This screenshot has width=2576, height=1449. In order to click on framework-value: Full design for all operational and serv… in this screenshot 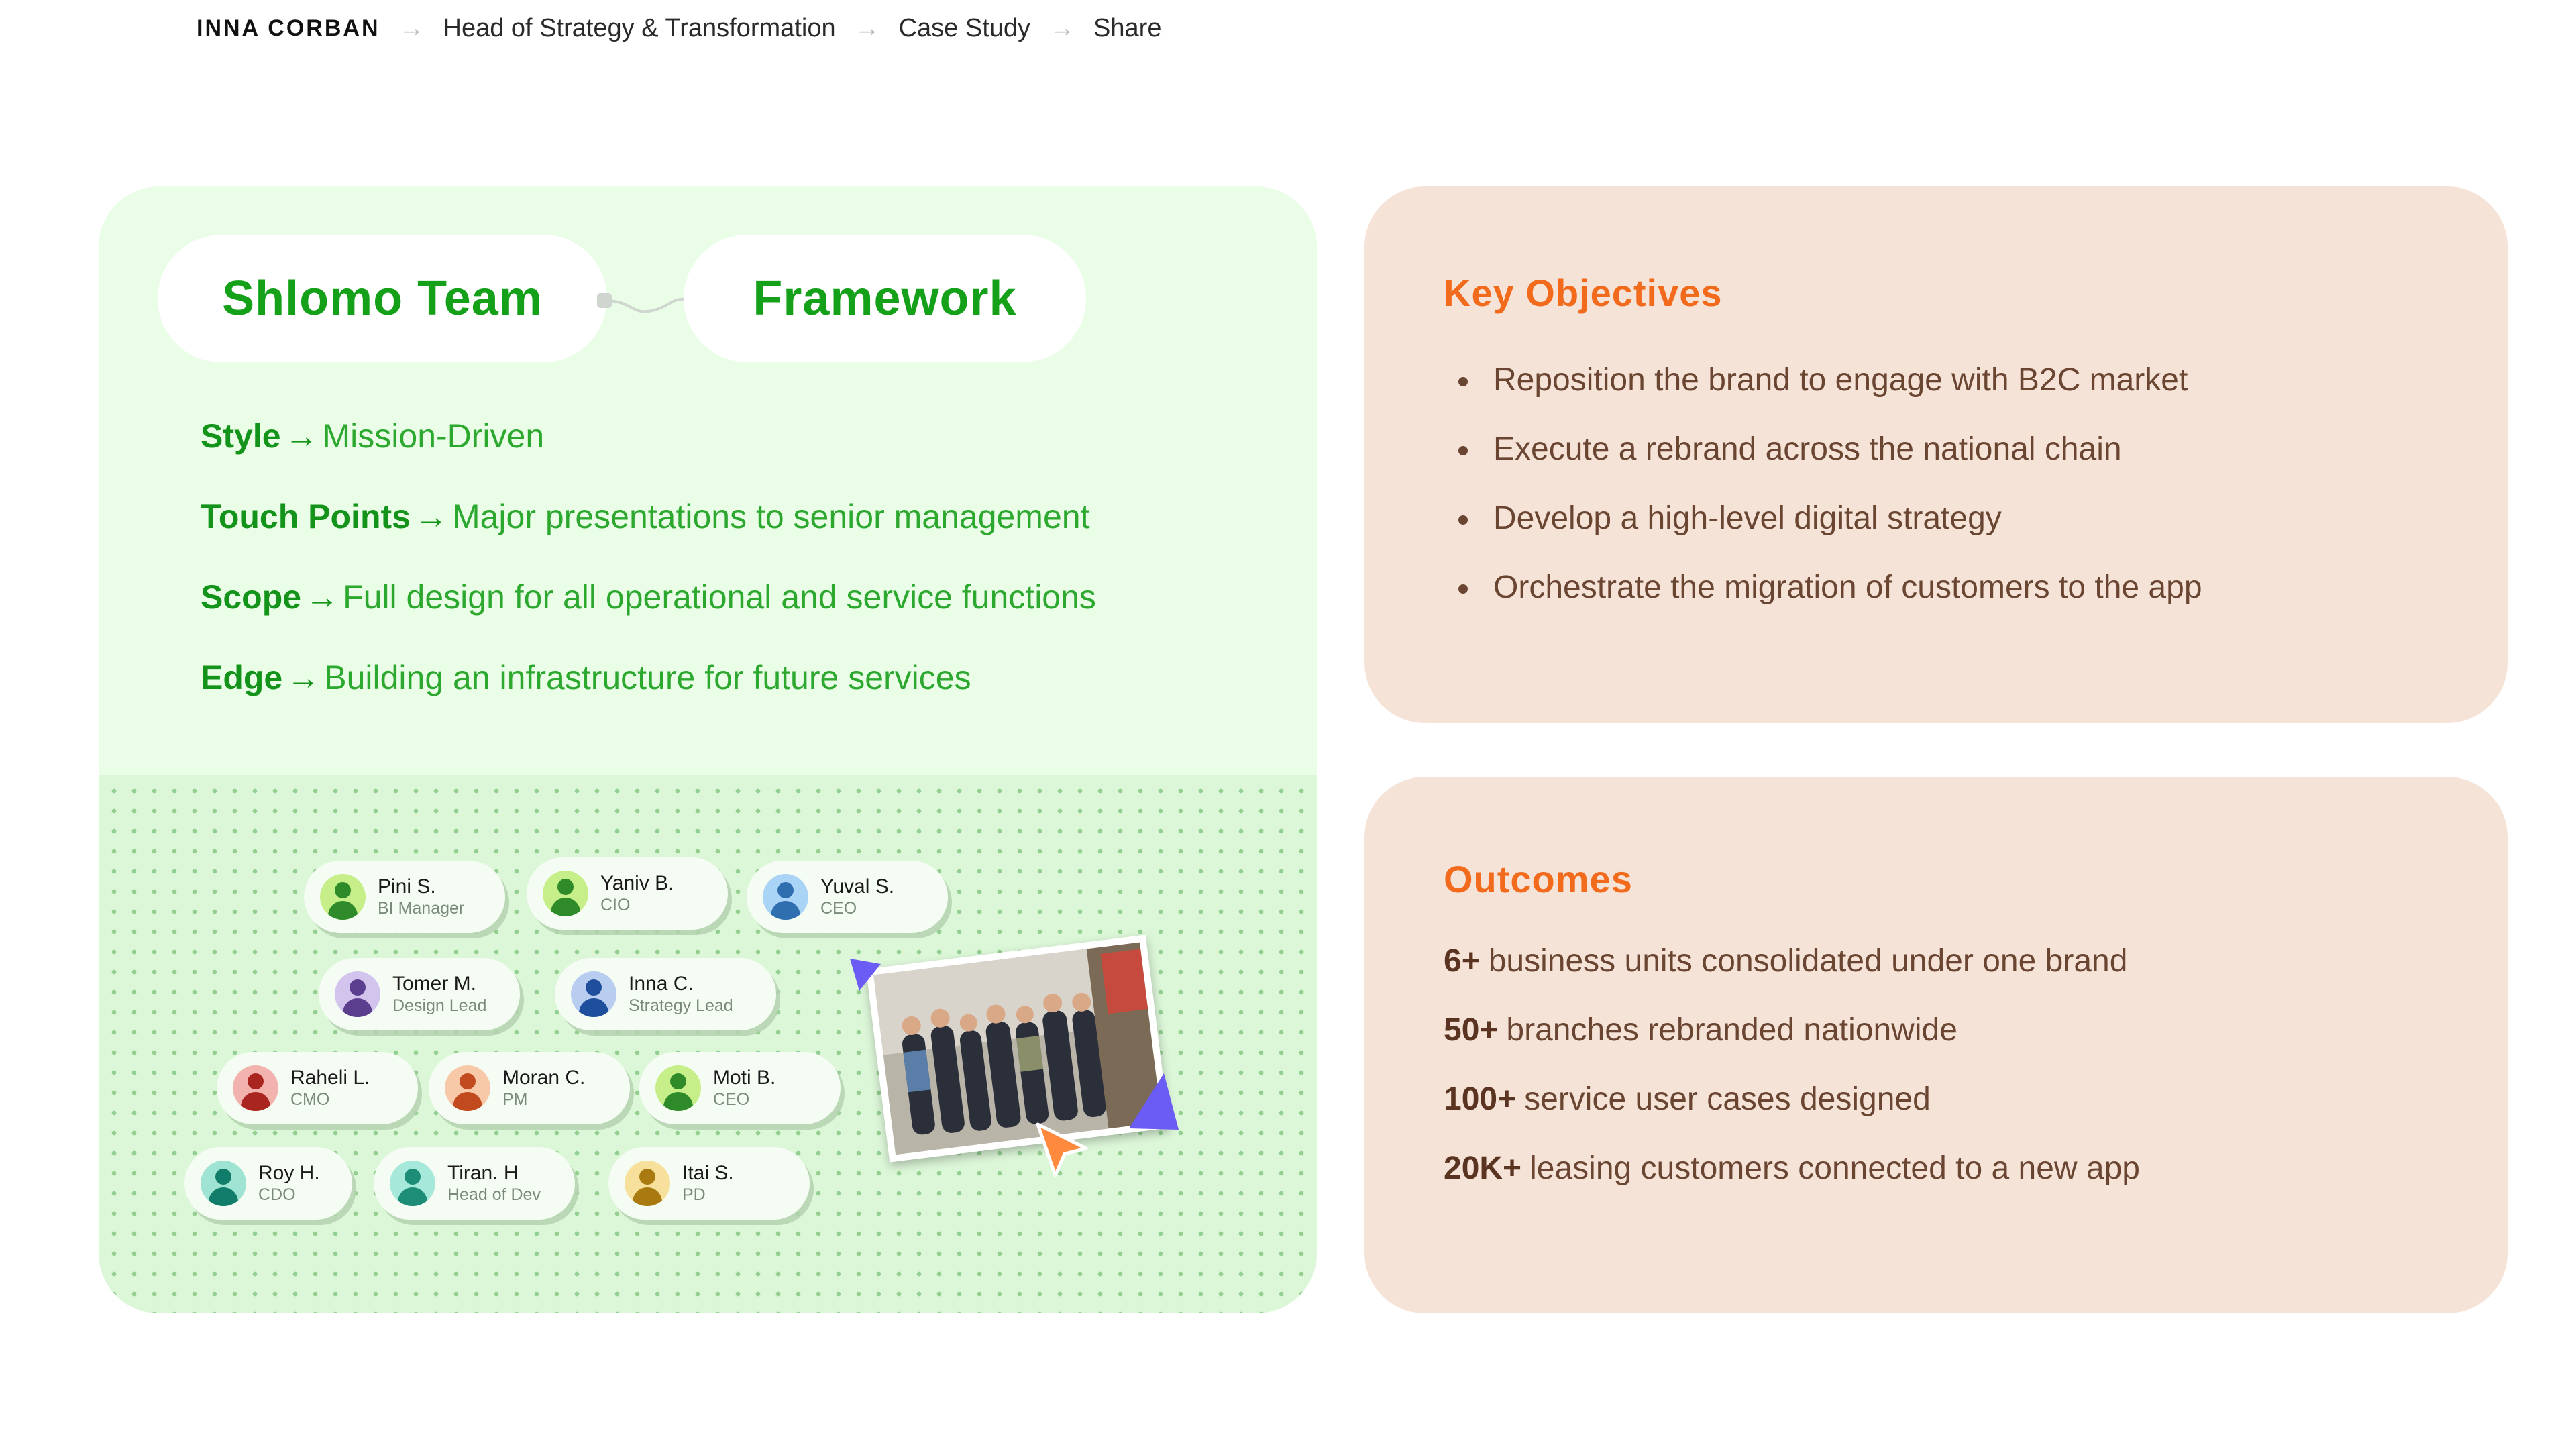, I will do `click(719, 597)`.